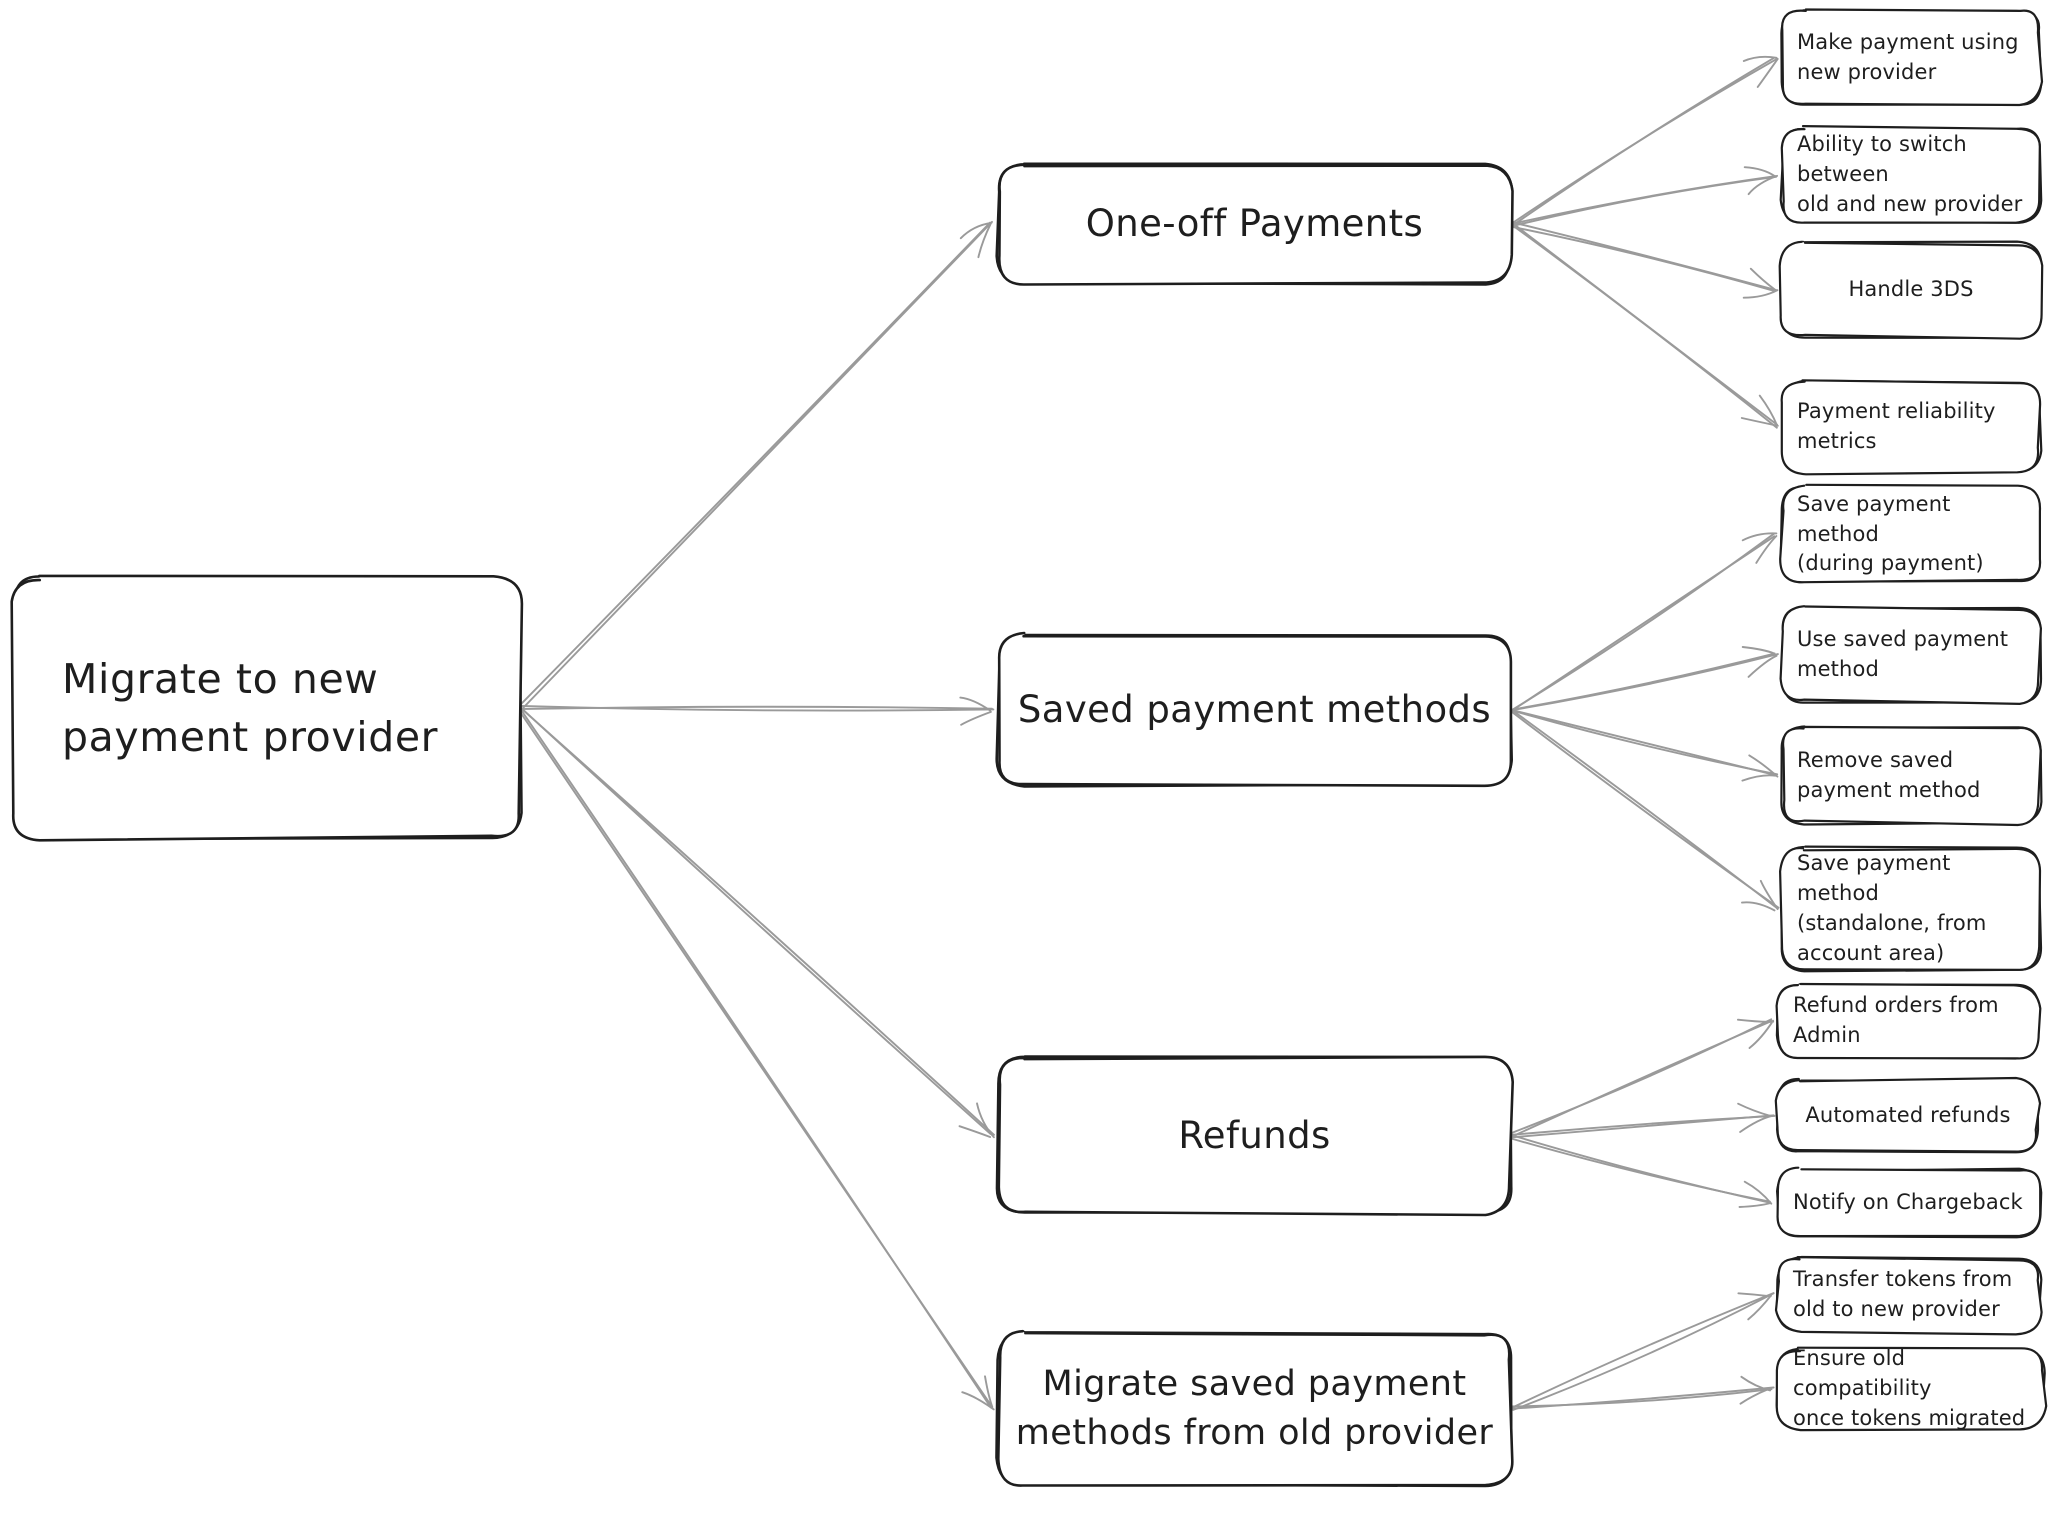 Image resolution: width=2048 pixels, height=1529 pixels. Describe the element at coordinates (1908, 1021) in the screenshot. I see `node-leaf-2-0-stroke2` at that location.